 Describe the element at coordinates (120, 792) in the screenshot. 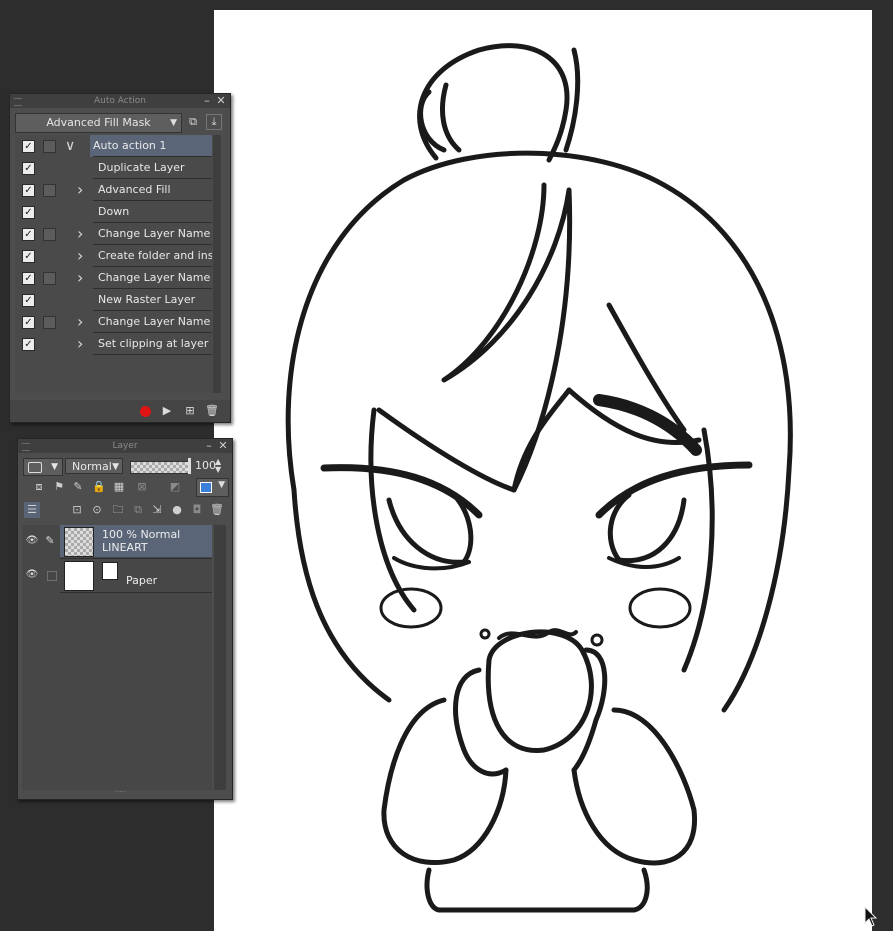

I see `resize-grip-icon: ·····` at that location.